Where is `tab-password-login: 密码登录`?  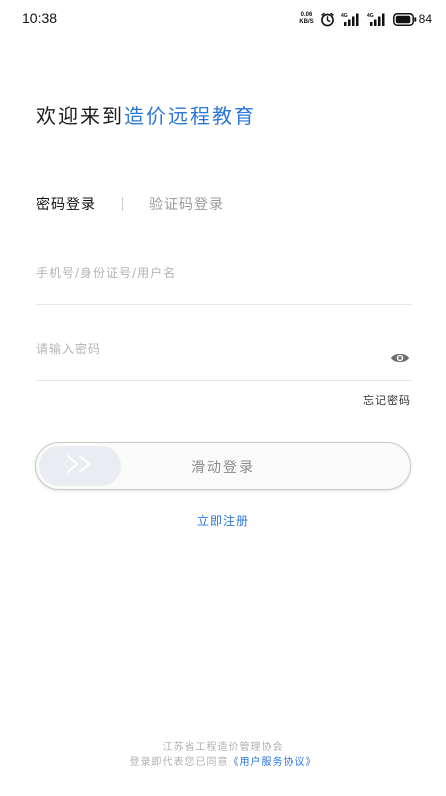
tab-password-login: 密码登录 is located at coordinates (66, 204).